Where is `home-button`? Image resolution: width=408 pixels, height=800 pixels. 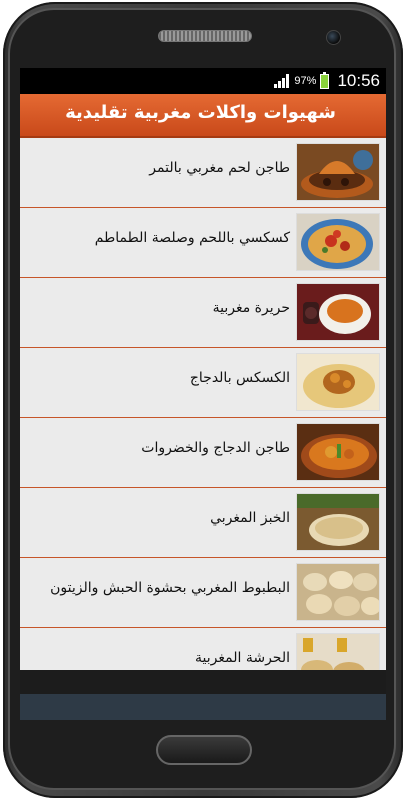 home-button is located at coordinates (204, 750).